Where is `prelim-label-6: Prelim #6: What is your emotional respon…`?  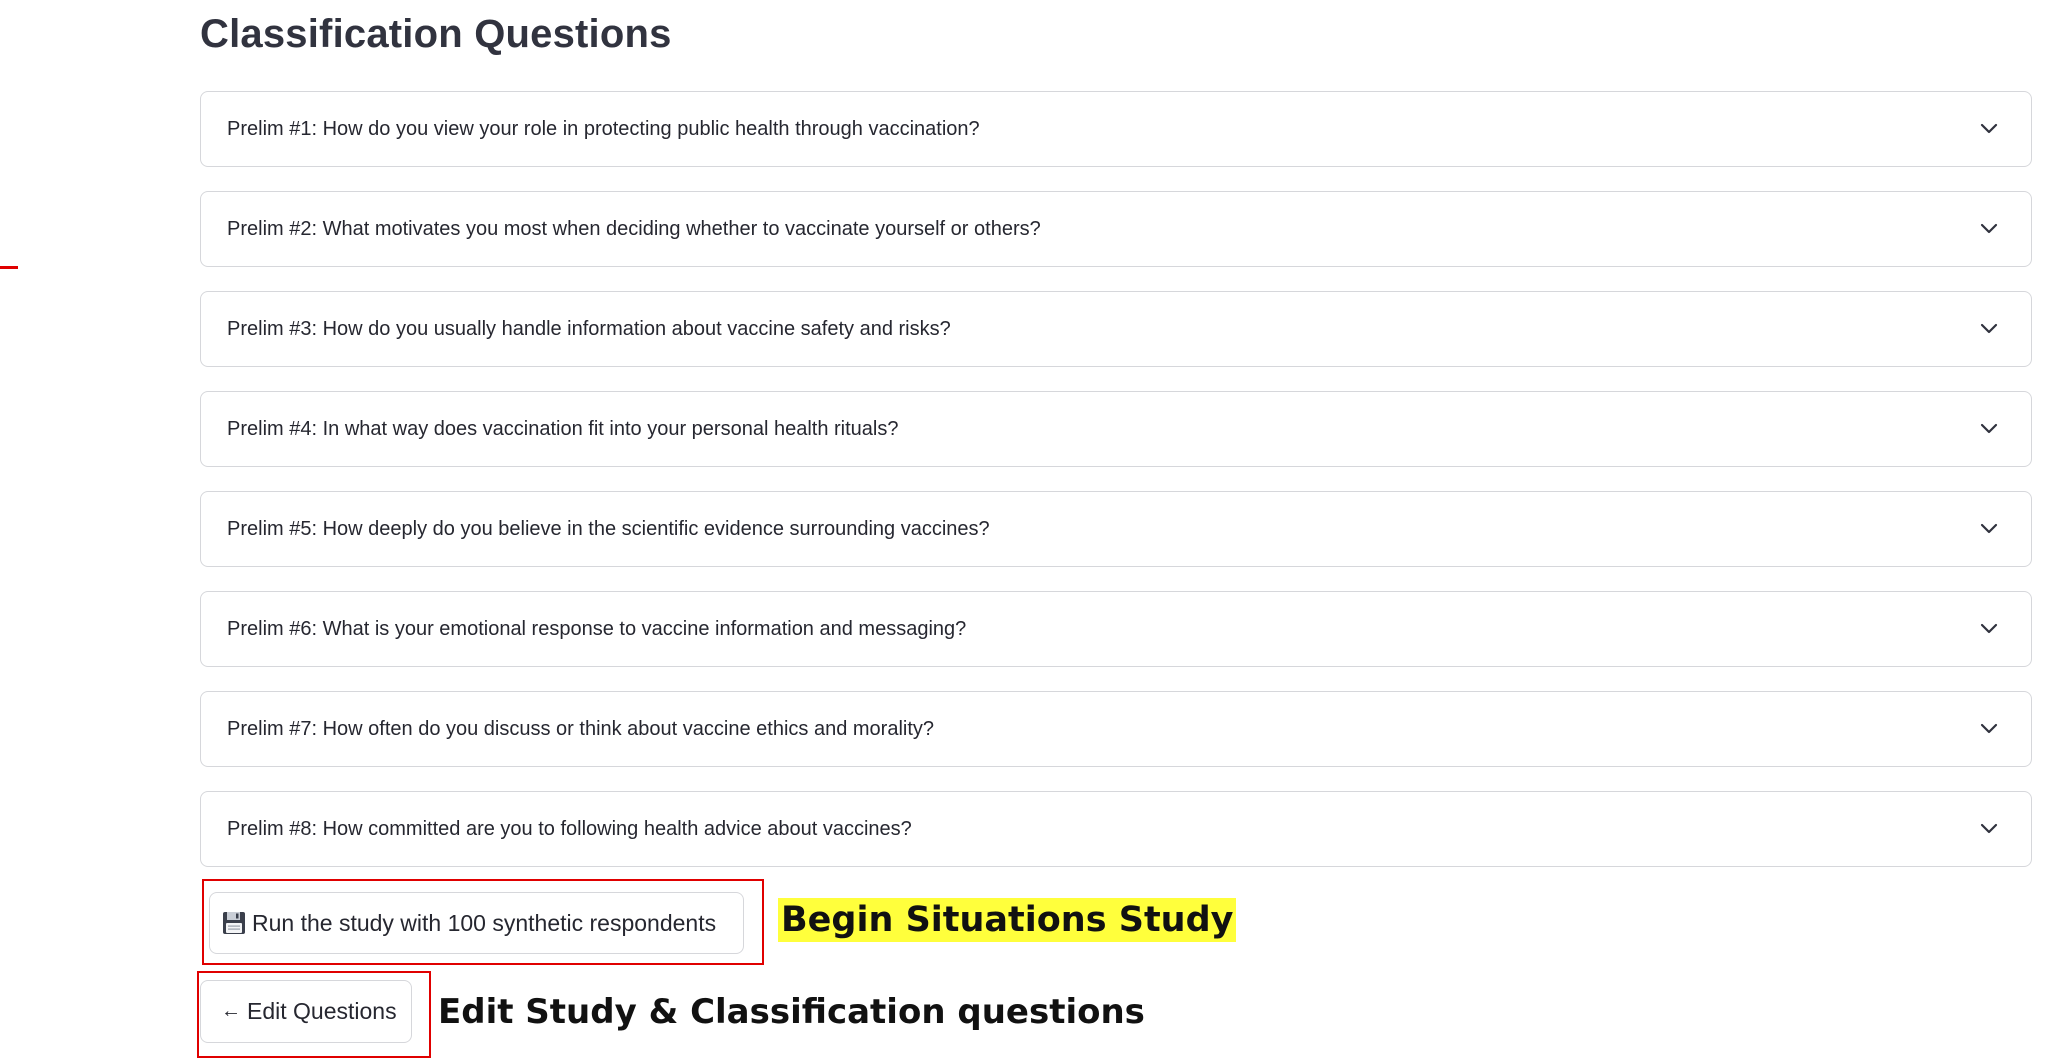
prelim-label-6: Prelim #6: What is your emotional respon… is located at coordinates (597, 628).